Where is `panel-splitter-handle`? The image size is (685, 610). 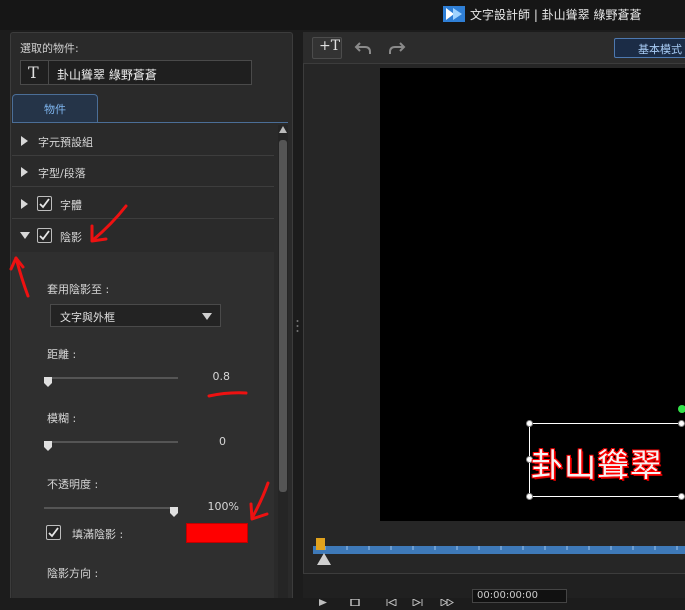 panel-splitter-handle is located at coordinates (297, 326).